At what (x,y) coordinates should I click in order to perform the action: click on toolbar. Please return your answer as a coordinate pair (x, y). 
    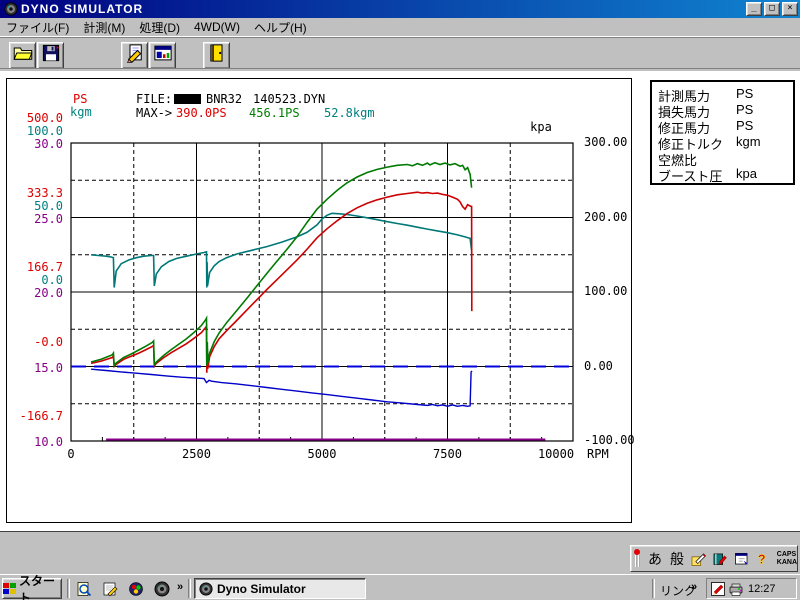
    Looking at the image, I should click on (400, 54).